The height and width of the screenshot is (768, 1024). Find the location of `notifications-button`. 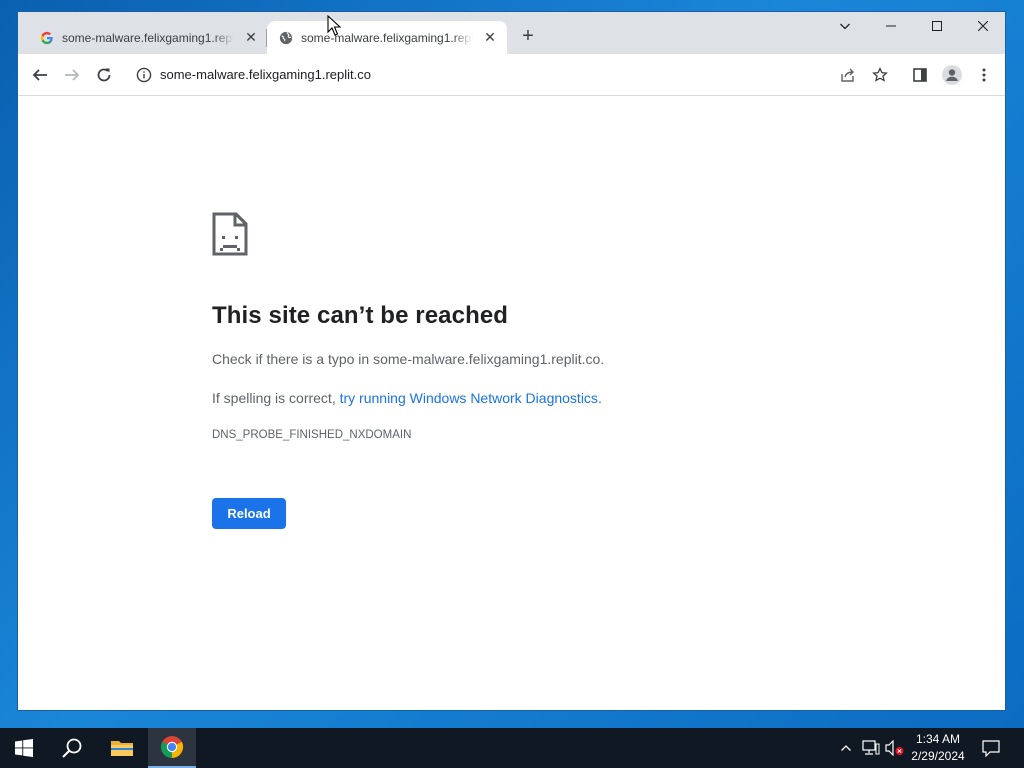

notifications-button is located at coordinates (991, 748).